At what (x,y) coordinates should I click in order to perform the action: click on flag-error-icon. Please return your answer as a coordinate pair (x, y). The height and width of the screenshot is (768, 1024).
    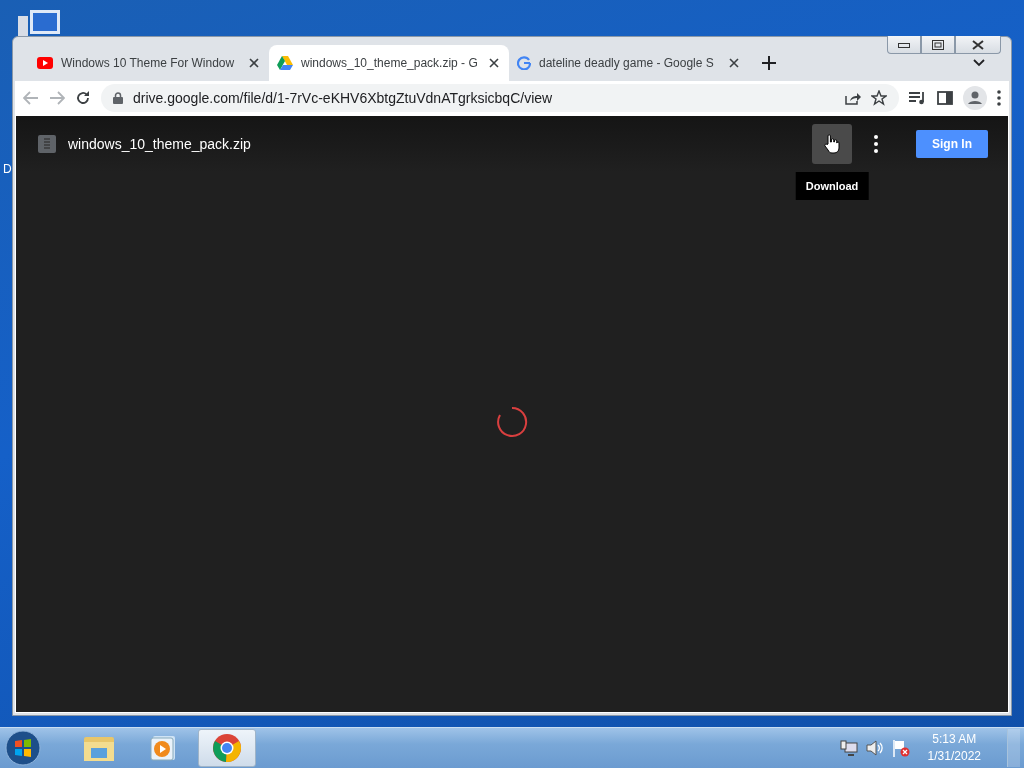
    Looking at the image, I should click on (900, 748).